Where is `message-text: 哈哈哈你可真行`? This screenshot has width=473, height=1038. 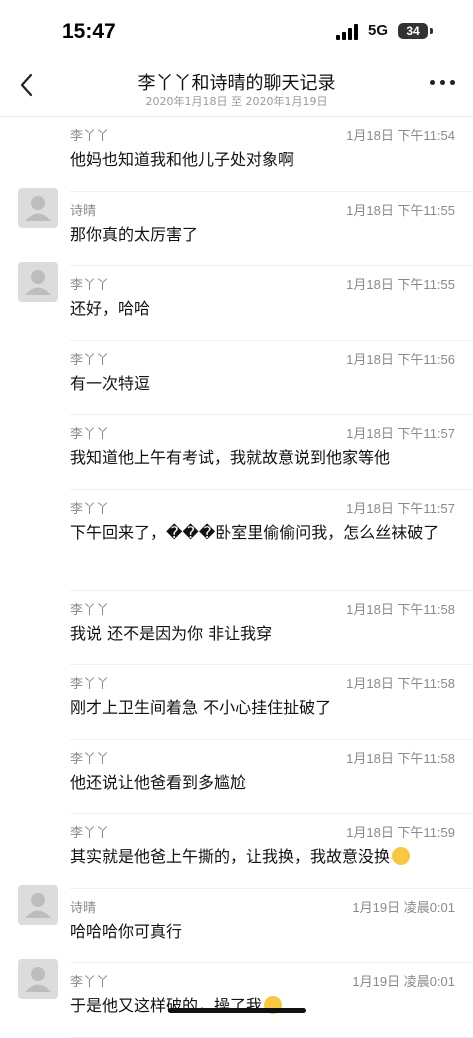
message-text: 哈哈哈你可真行 is located at coordinates (264, 932).